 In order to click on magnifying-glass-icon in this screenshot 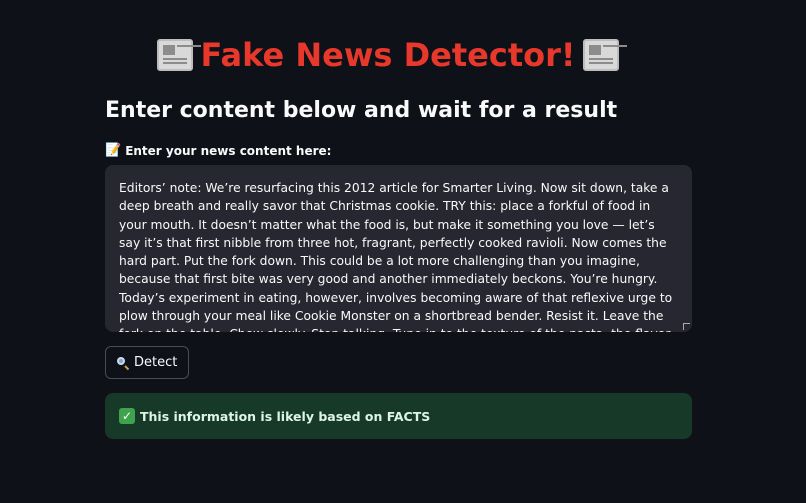, I will do `click(123, 362)`.